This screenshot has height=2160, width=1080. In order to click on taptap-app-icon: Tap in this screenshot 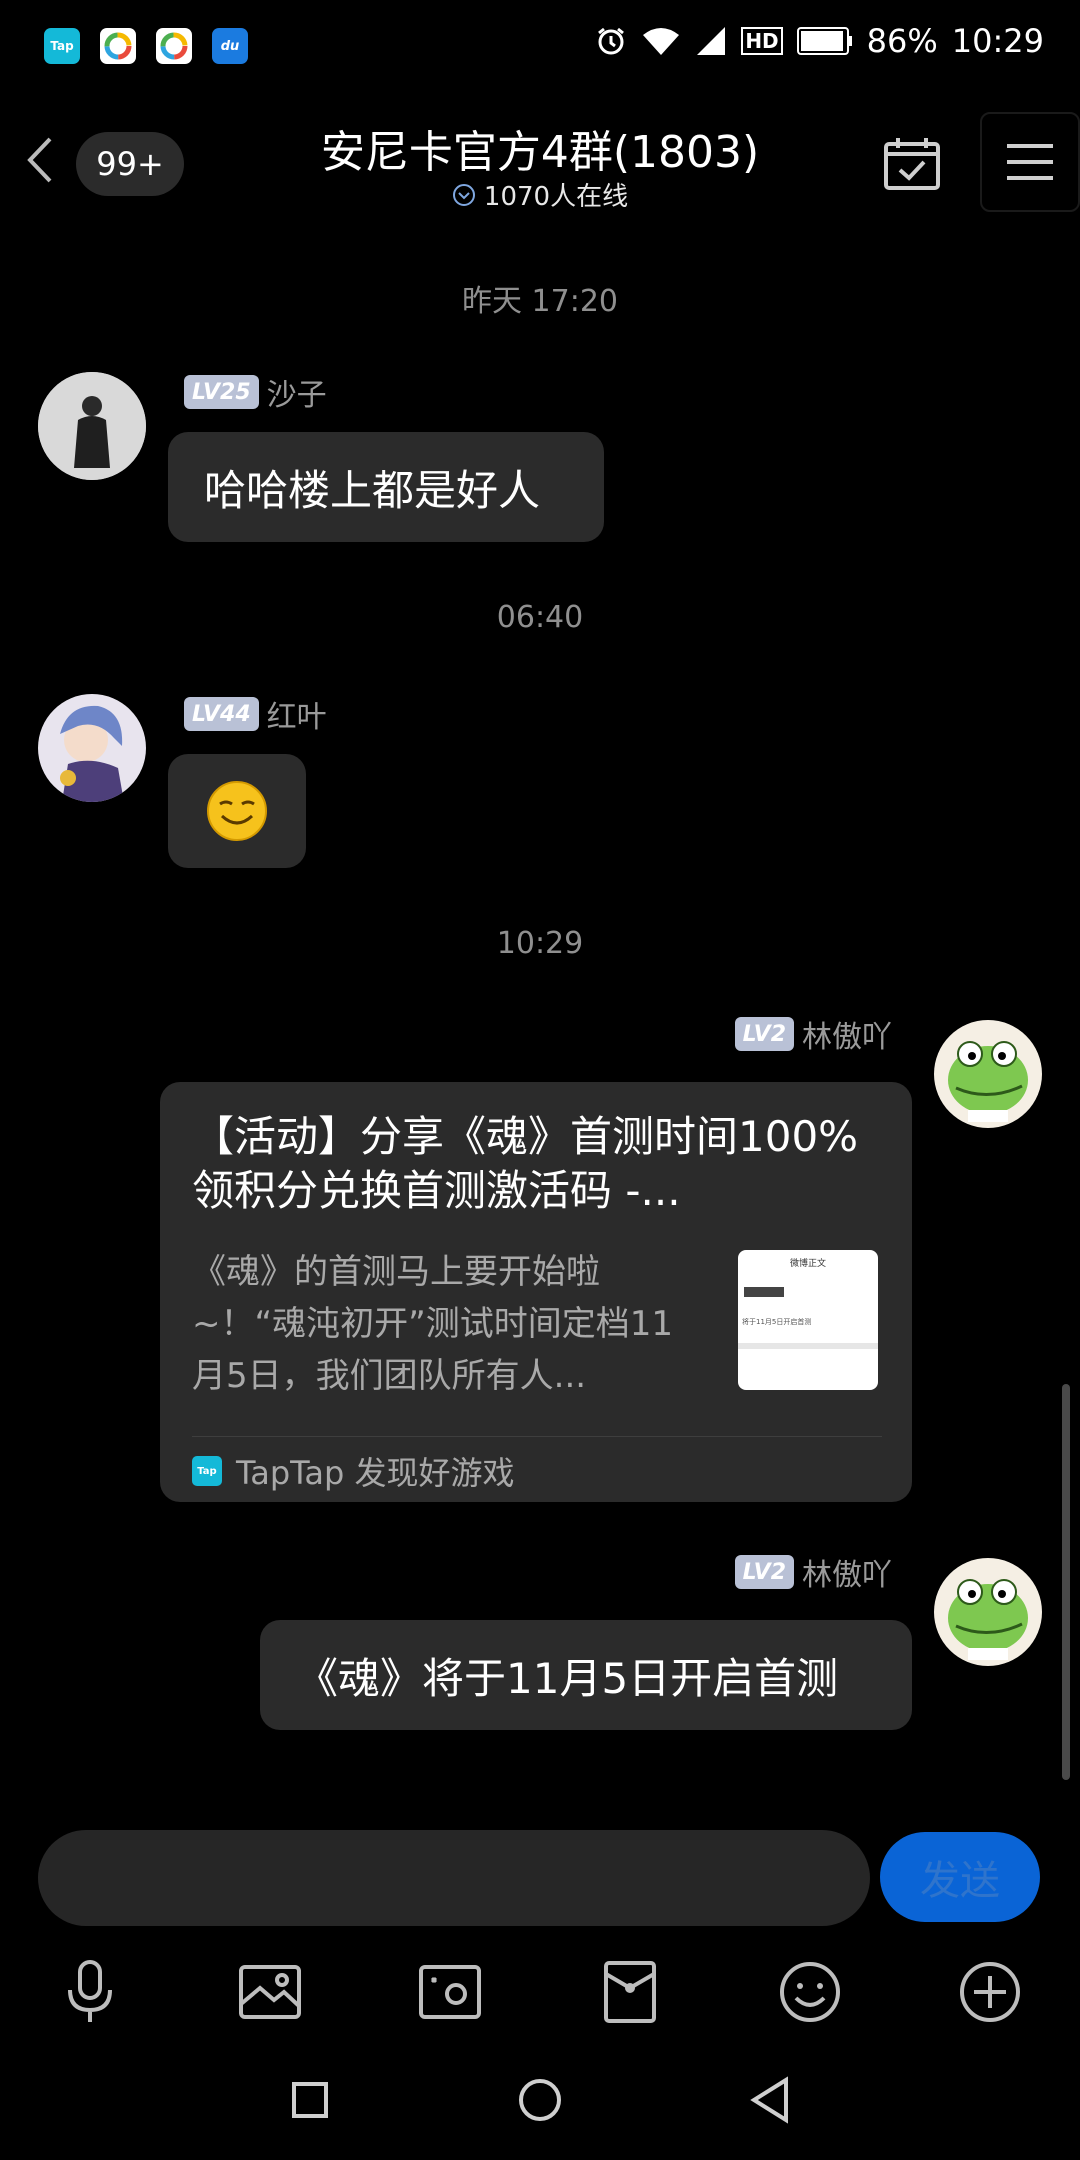, I will do `click(62, 46)`.